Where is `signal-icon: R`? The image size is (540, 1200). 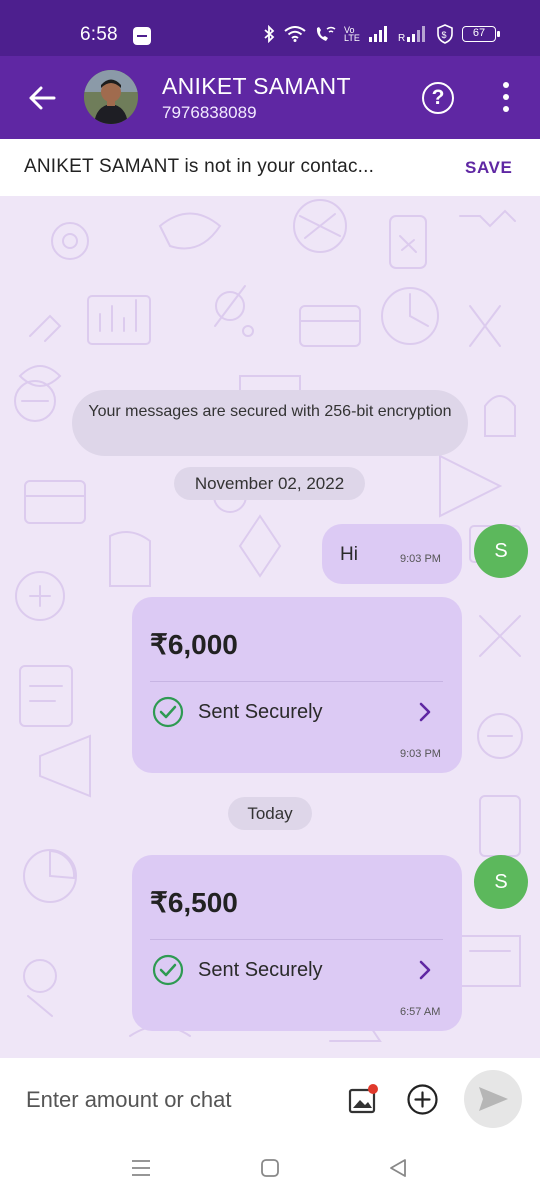 signal-icon: R is located at coordinates (411, 34).